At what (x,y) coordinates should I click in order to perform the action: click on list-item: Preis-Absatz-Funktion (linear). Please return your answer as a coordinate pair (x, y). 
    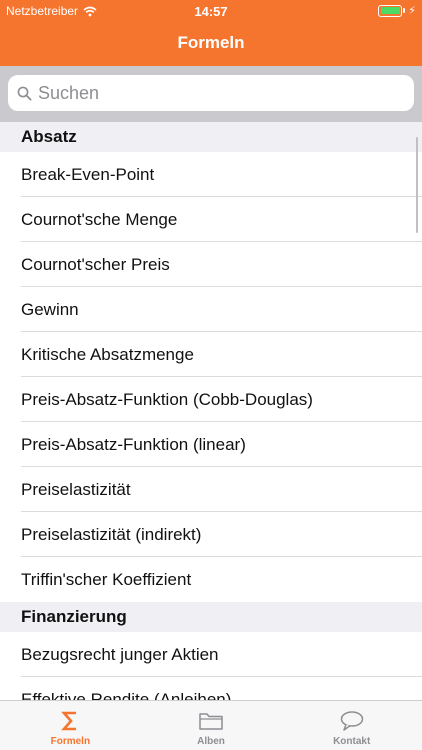
    Looking at the image, I should click on (221, 444).